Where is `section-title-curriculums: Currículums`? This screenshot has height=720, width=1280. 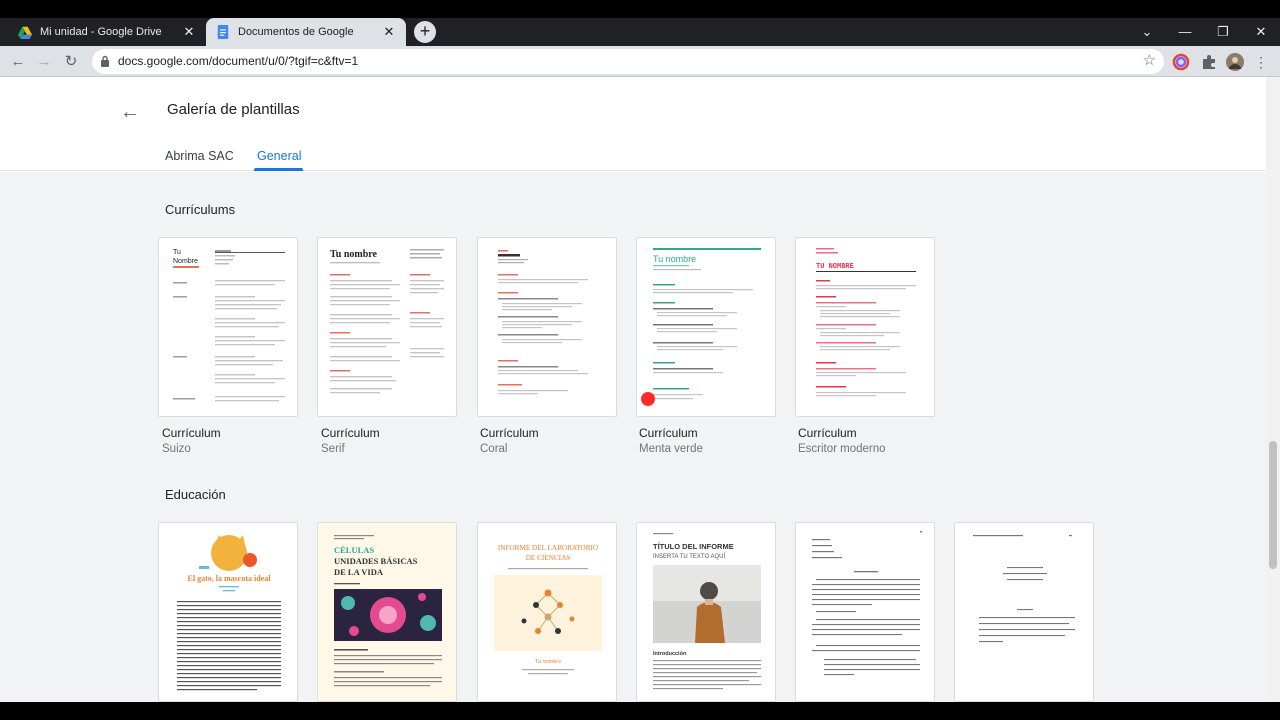 section-title-curriculums: Currículums is located at coordinates (200, 209).